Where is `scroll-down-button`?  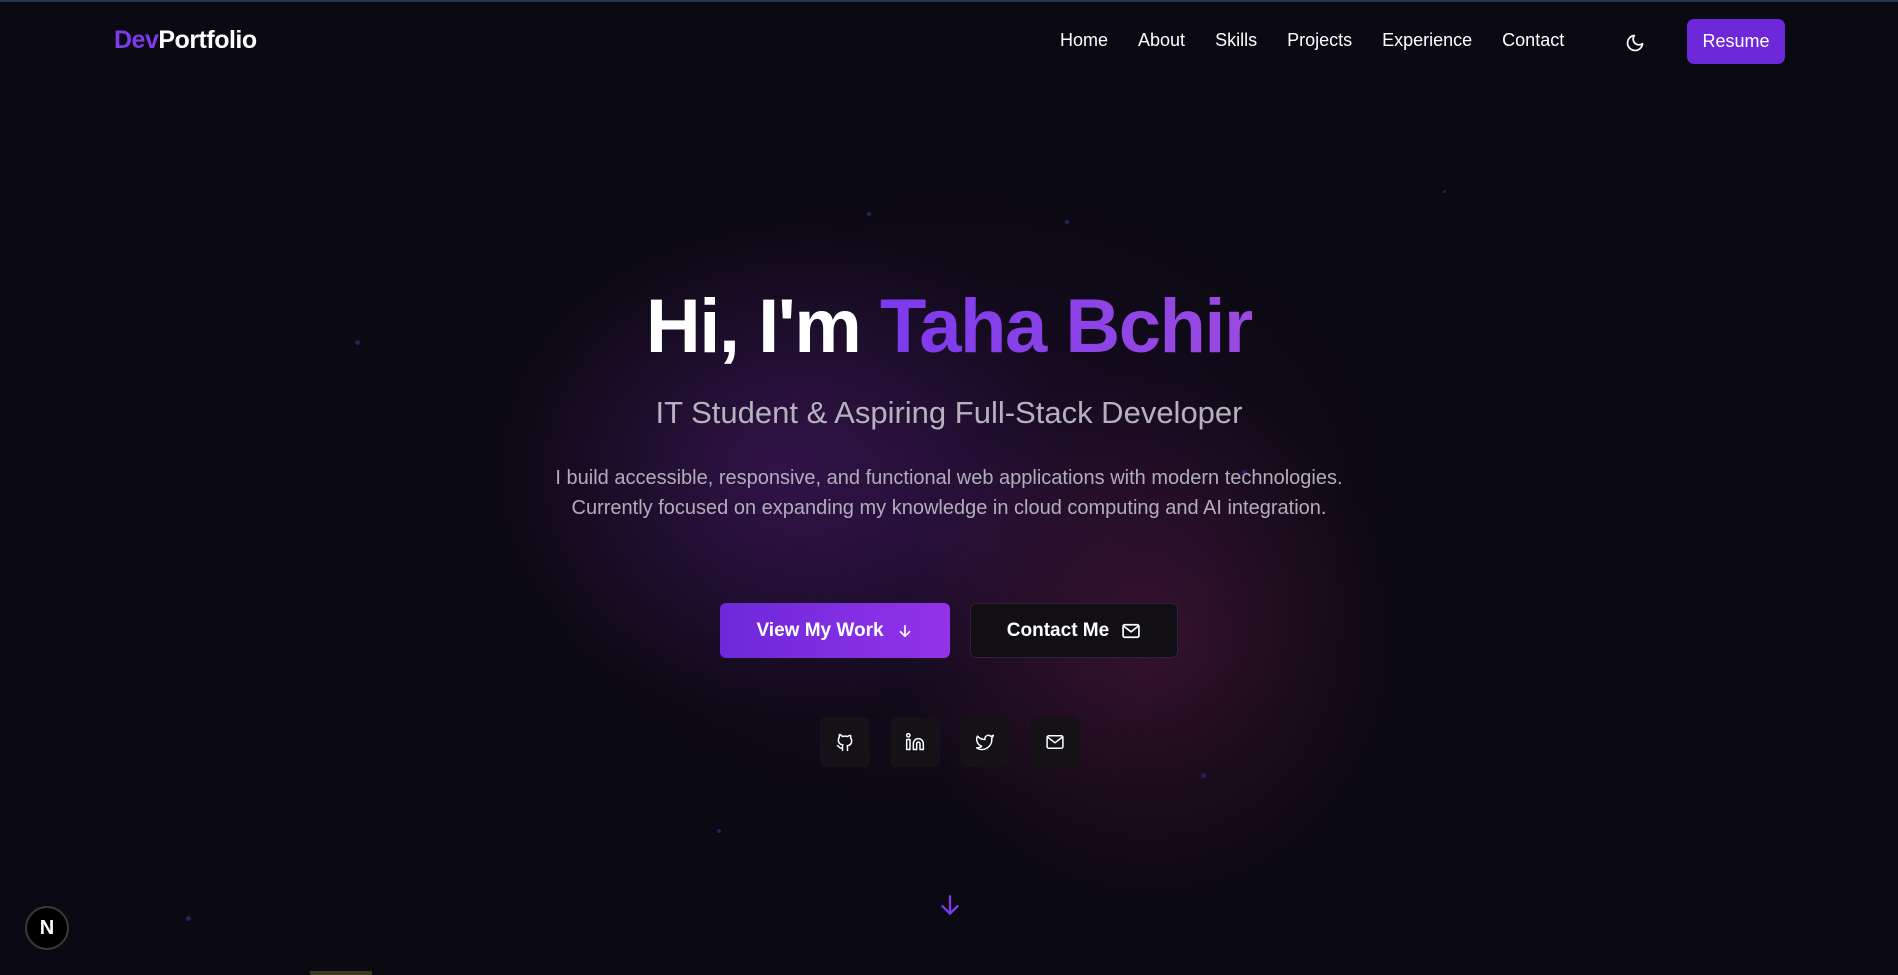
scroll-down-button is located at coordinates (950, 905).